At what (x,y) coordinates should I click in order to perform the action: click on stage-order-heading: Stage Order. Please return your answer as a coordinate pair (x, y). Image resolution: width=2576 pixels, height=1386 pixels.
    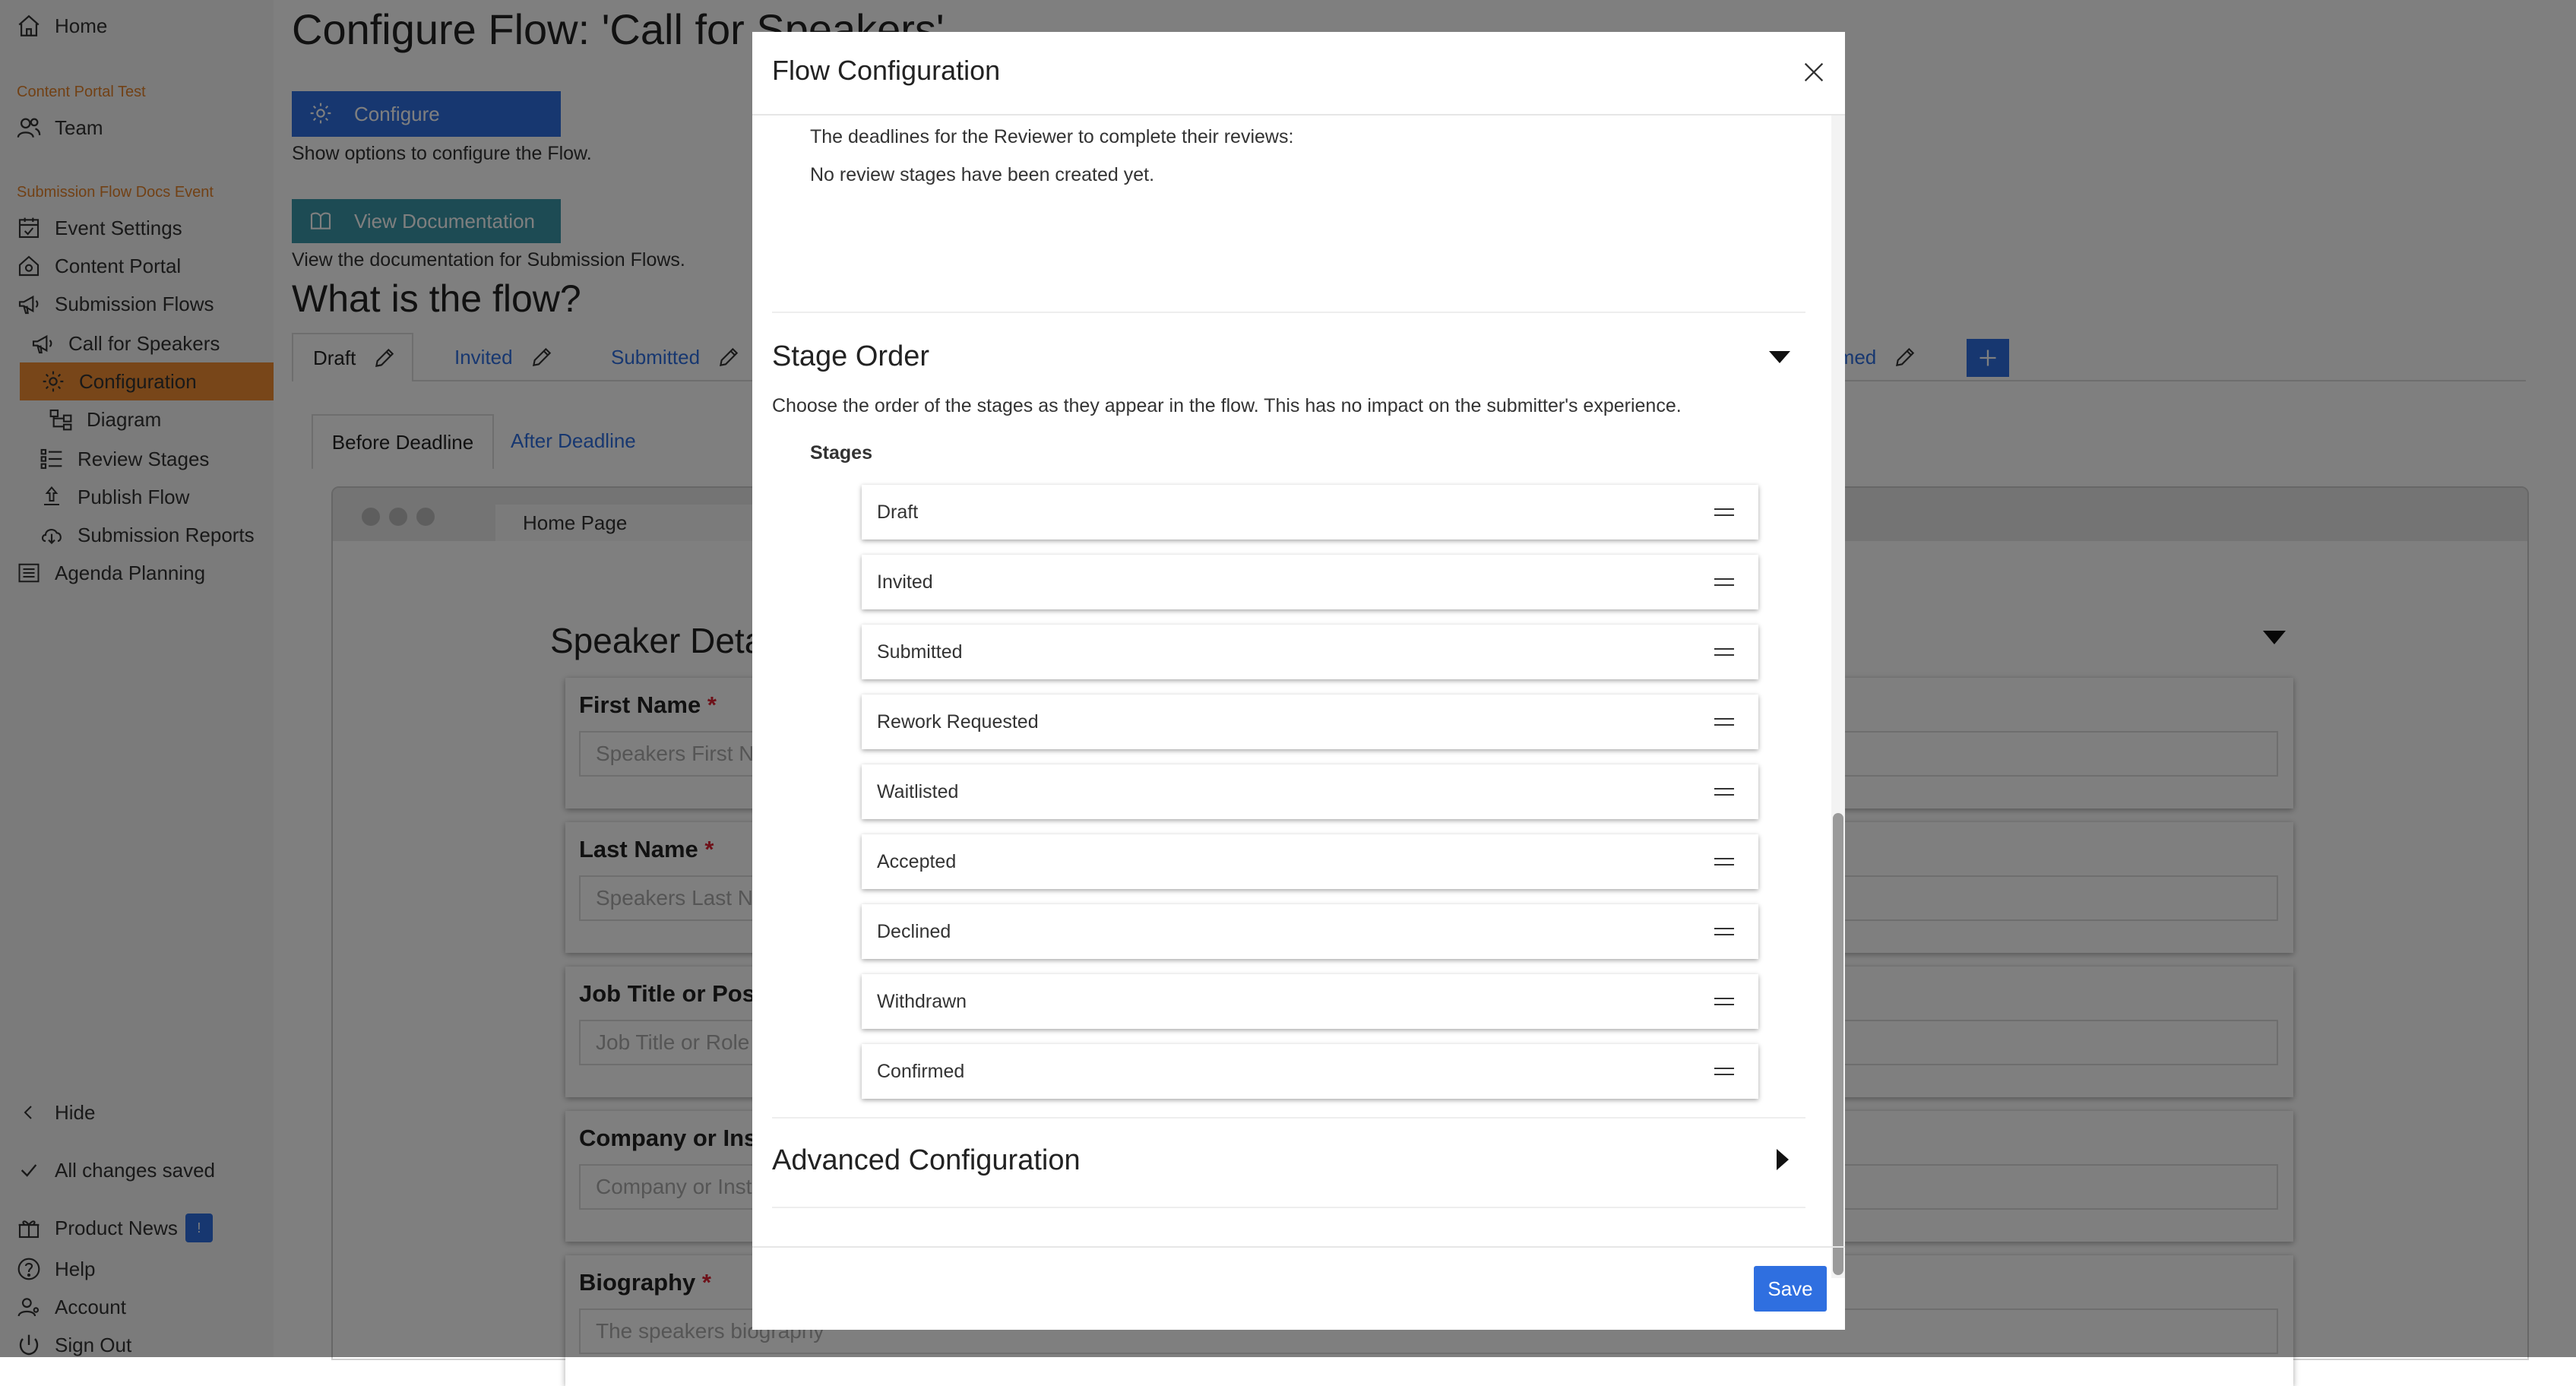
    Looking at the image, I should click on (851, 356).